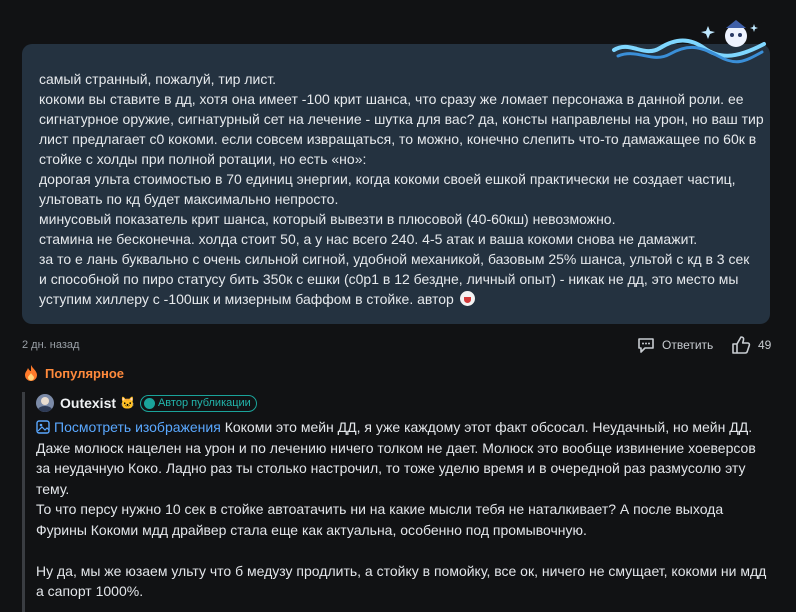 This screenshot has width=796, height=612. I want to click on fire-icon, so click(31, 373).